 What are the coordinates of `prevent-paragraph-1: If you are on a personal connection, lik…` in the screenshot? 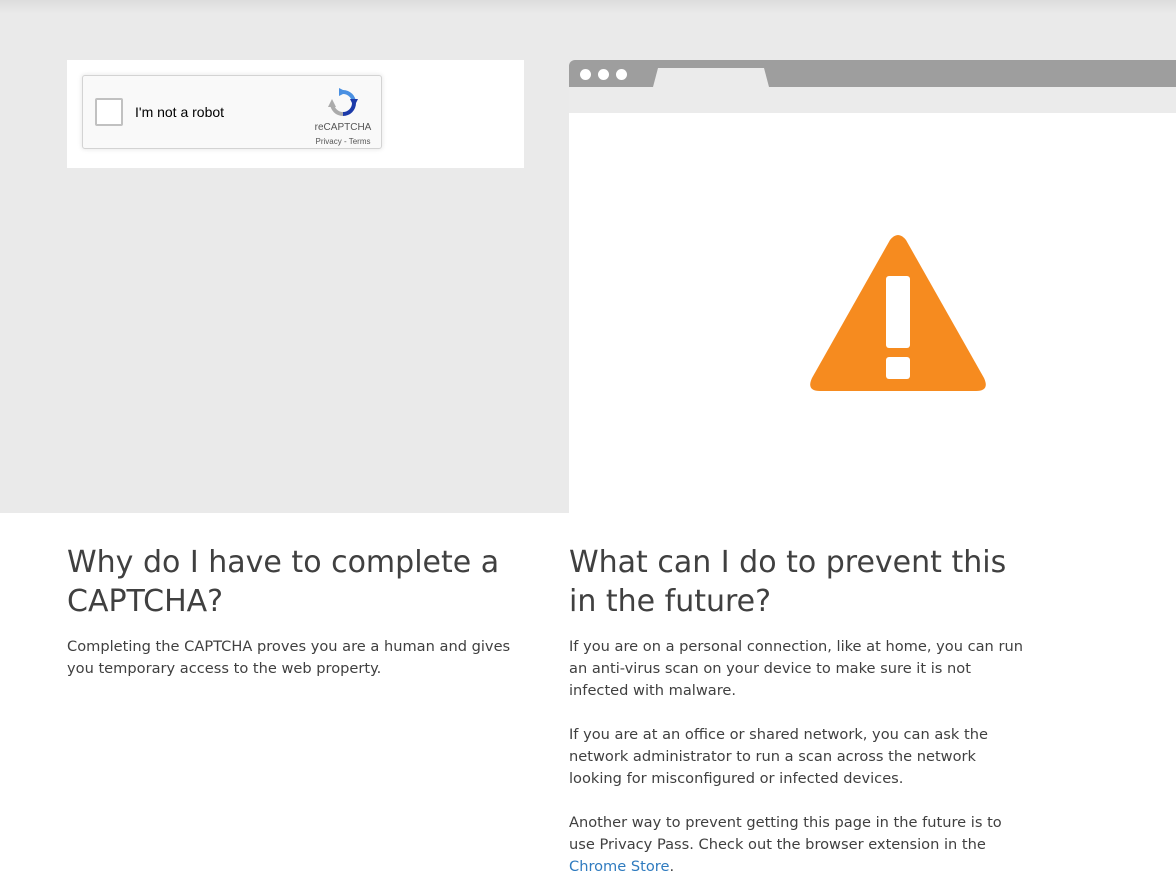 It's located at (796, 668).